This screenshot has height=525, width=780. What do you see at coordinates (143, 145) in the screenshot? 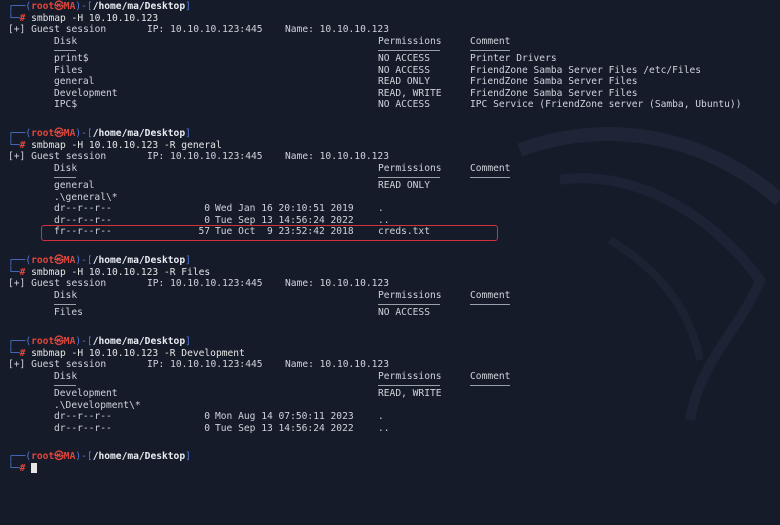
I see `command-args: -H 10.10.10.123 -R general` at bounding box center [143, 145].